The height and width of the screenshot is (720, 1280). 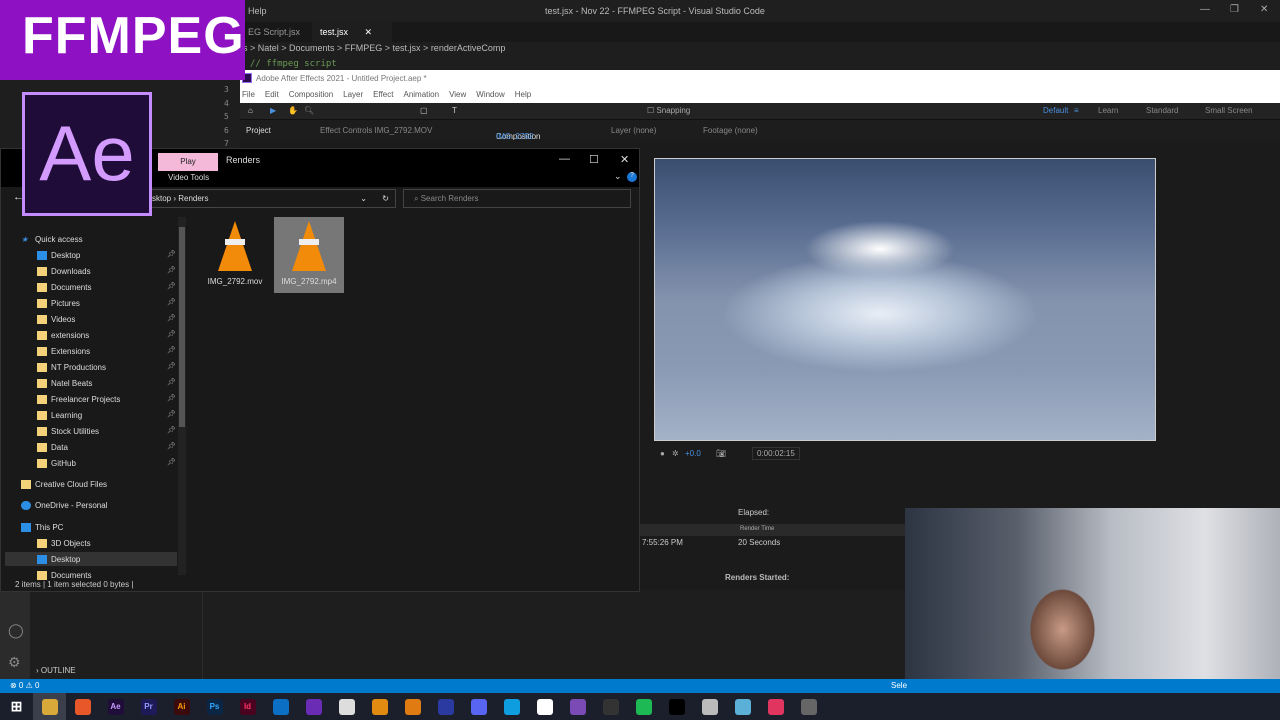 What do you see at coordinates (721, 453) in the screenshot?
I see `snapshot-icon: 📷︎` at bounding box center [721, 453].